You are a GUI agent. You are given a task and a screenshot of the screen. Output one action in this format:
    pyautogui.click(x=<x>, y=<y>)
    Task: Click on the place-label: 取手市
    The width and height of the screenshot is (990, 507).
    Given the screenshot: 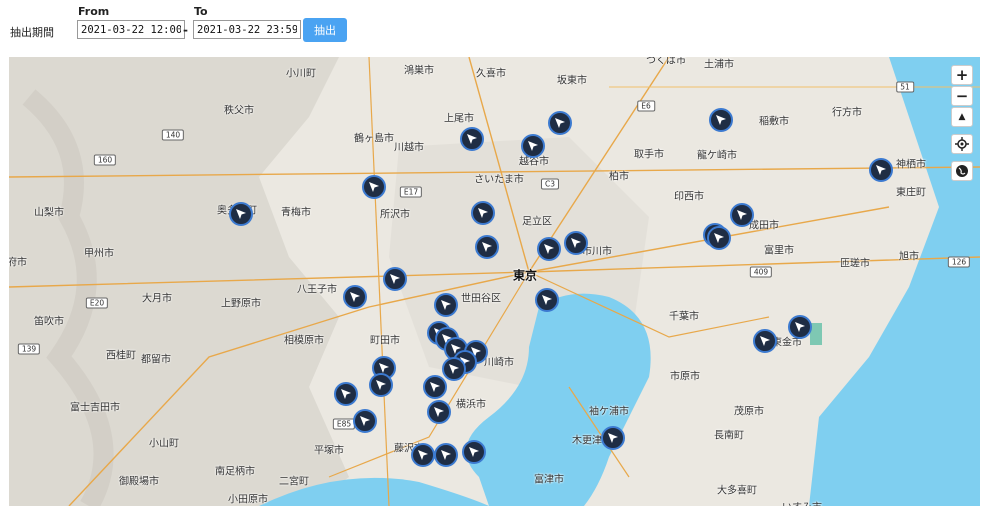 What is the action you would take?
    pyautogui.click(x=649, y=155)
    